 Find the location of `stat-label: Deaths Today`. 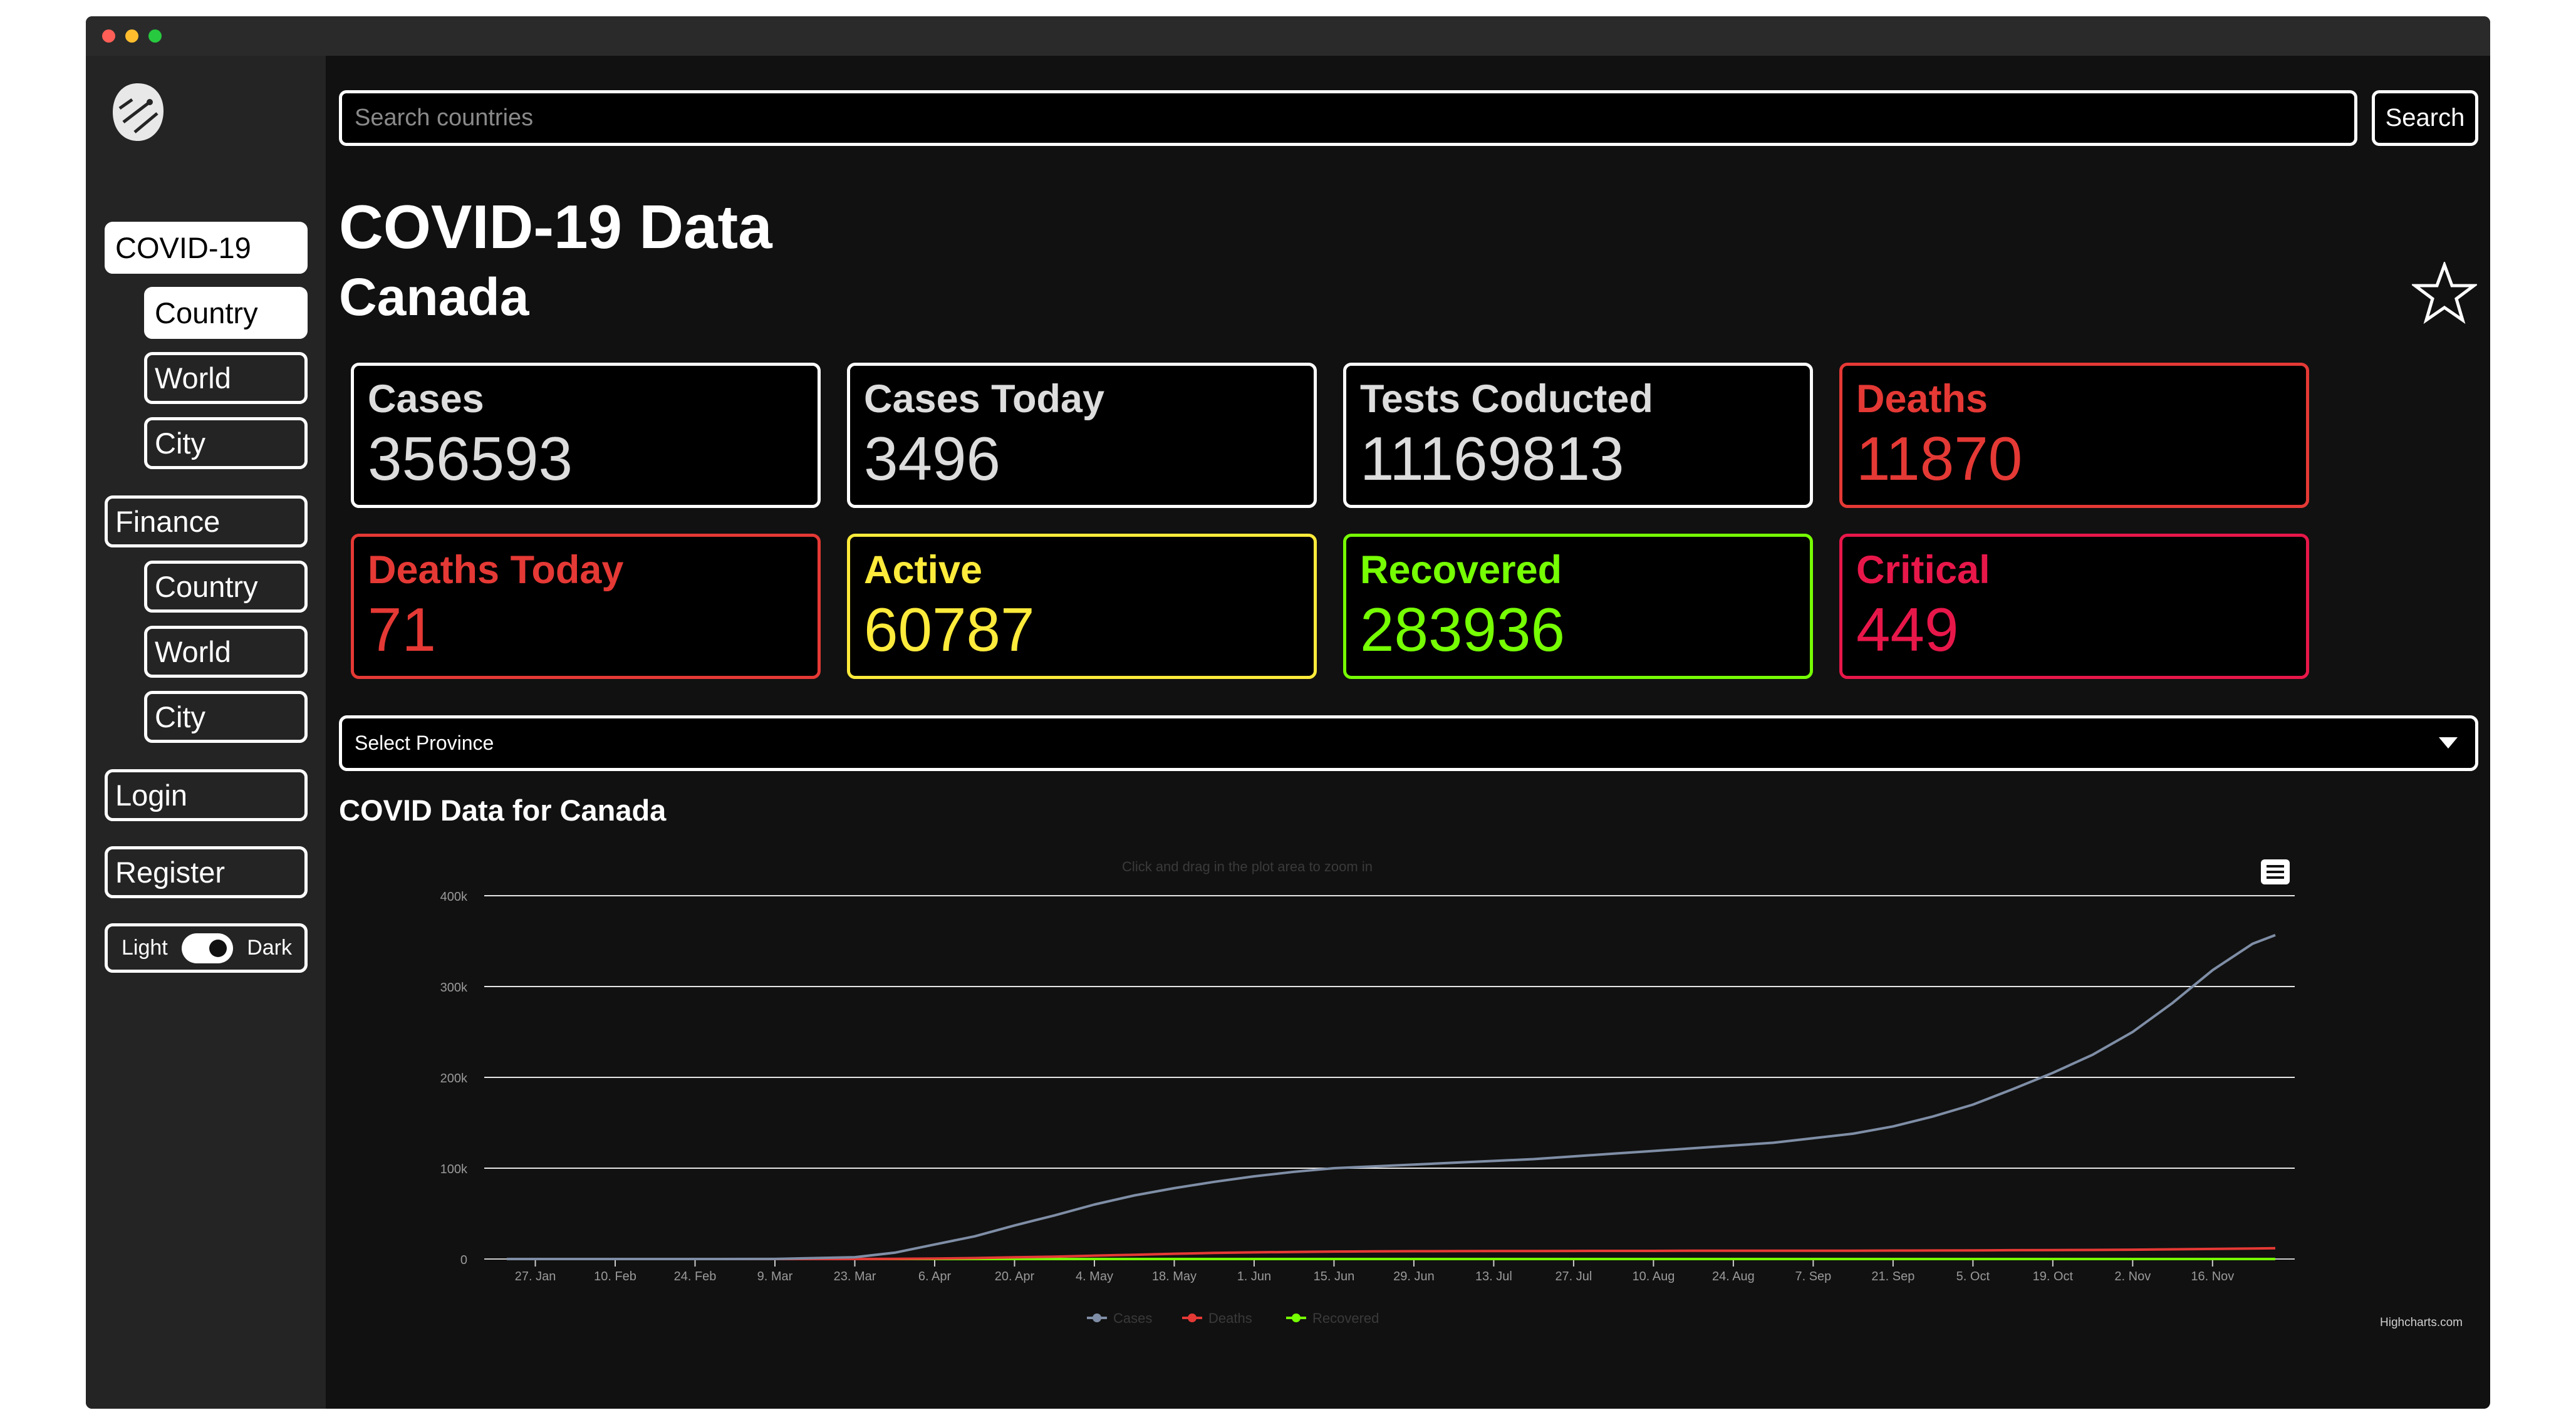

stat-label: Deaths Today is located at coordinates (496, 570).